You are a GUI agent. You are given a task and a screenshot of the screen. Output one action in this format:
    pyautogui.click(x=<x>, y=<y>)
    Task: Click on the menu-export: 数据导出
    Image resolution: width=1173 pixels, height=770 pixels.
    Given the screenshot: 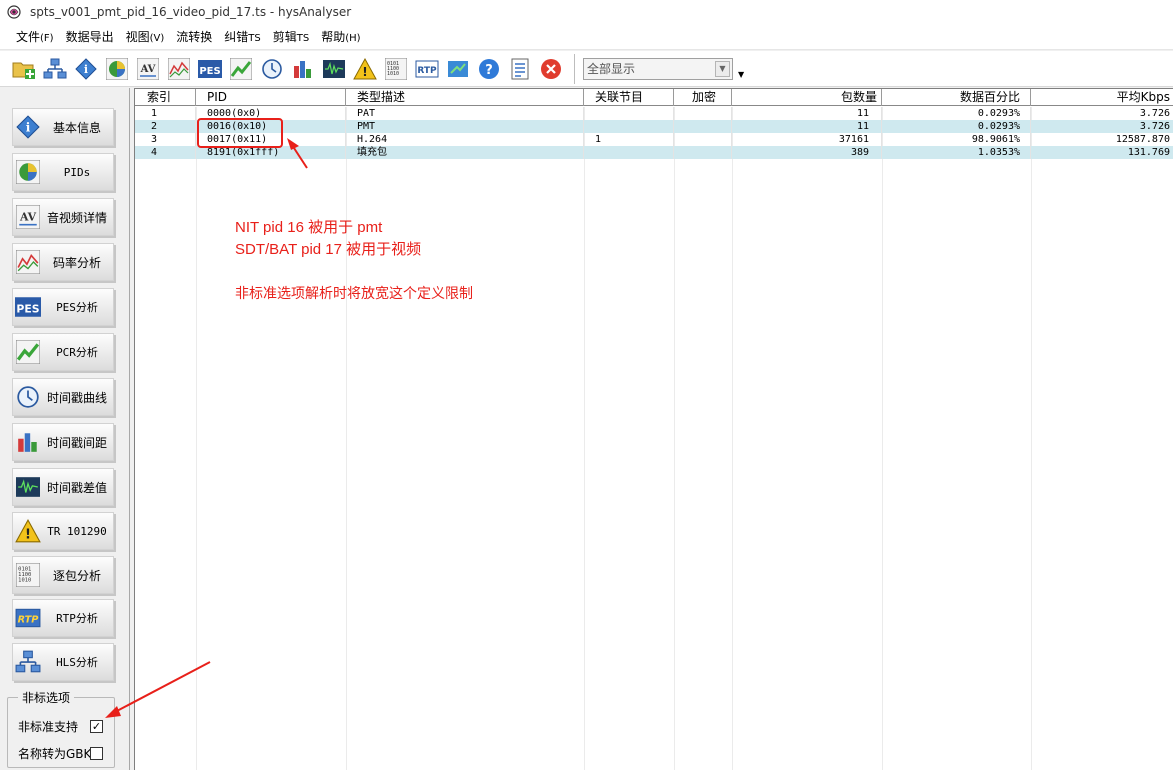 What is the action you would take?
    pyautogui.click(x=90, y=37)
    